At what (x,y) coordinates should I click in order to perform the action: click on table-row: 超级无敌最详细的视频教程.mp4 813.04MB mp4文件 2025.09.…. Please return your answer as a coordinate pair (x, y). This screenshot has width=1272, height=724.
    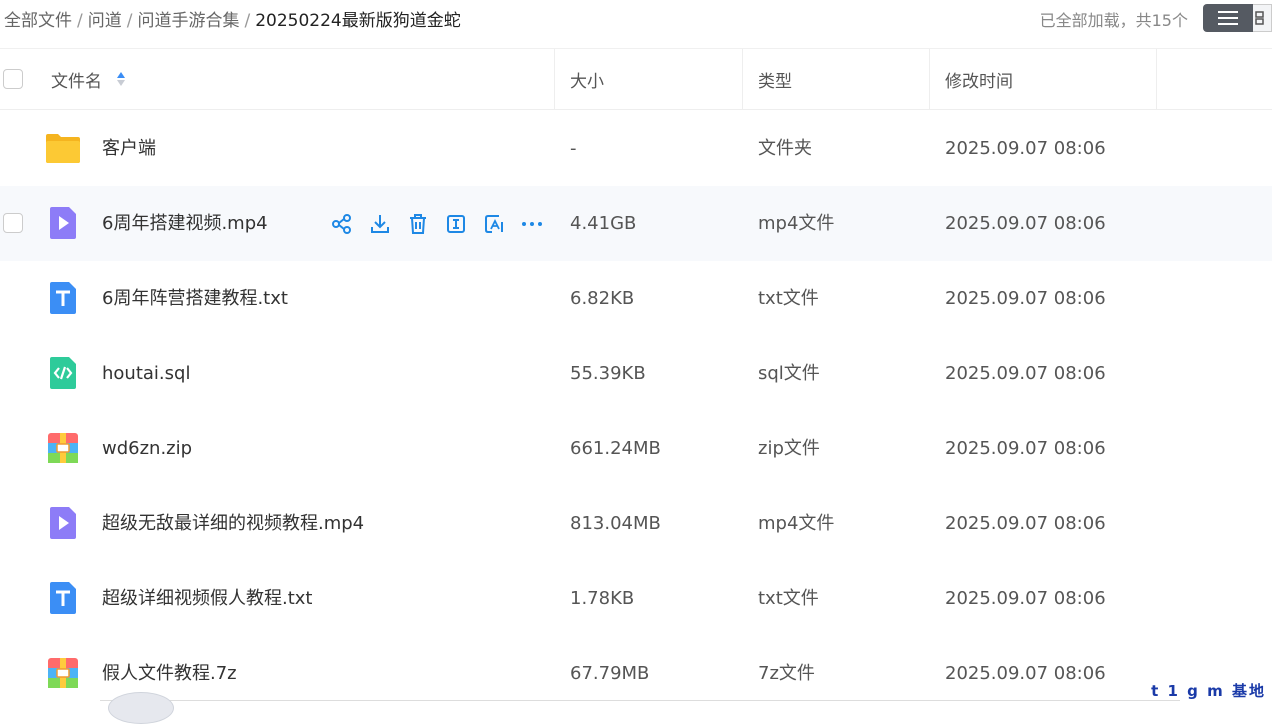
    Looking at the image, I should click on (636, 523).